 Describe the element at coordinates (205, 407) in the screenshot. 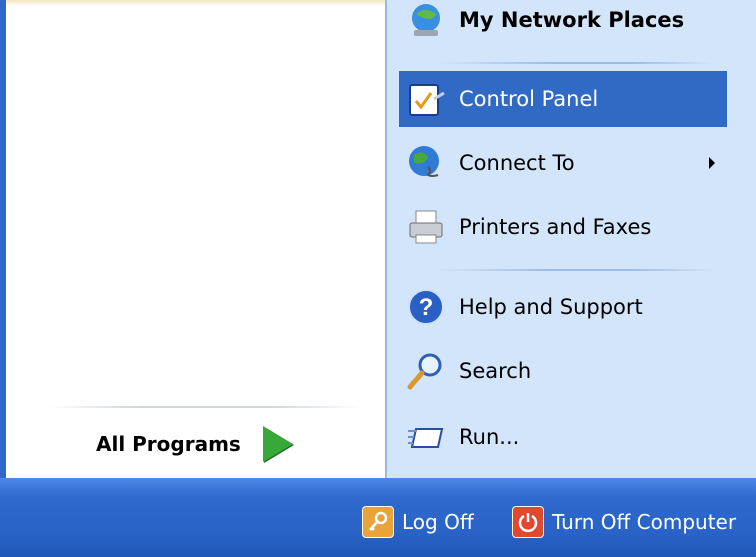

I see `all-programs-separator` at that location.